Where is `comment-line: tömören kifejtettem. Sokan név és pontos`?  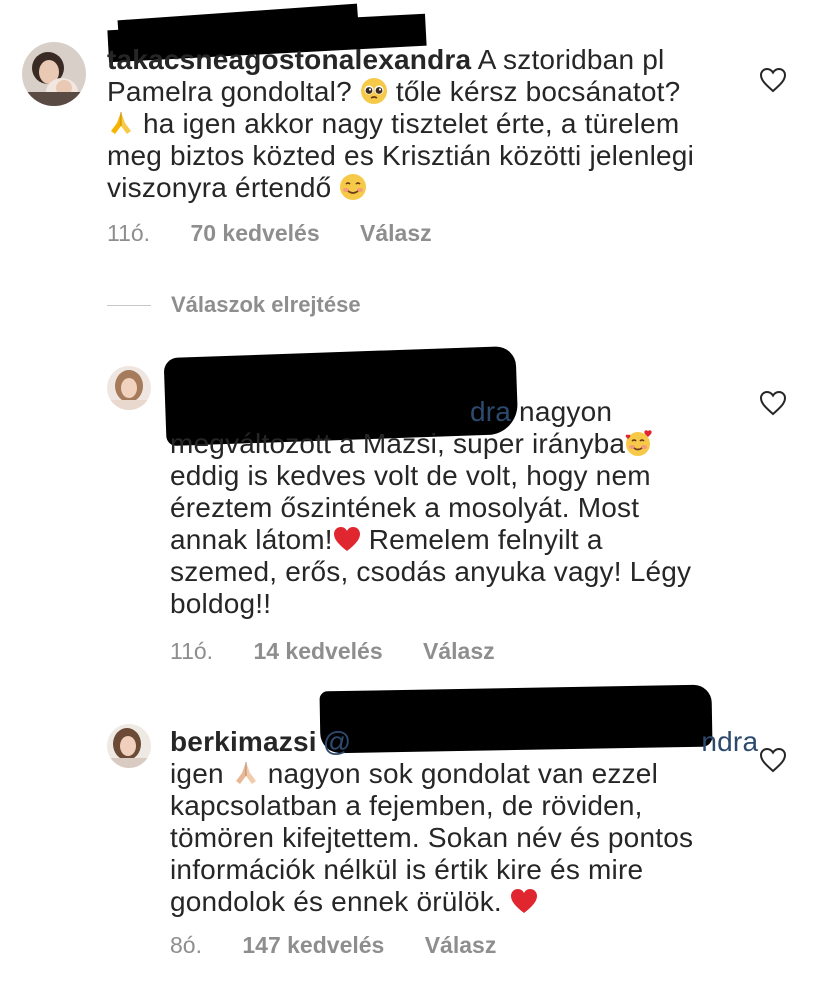
comment-line: tömören kifejtettem. Sokan név és pontos is located at coordinates (432, 837).